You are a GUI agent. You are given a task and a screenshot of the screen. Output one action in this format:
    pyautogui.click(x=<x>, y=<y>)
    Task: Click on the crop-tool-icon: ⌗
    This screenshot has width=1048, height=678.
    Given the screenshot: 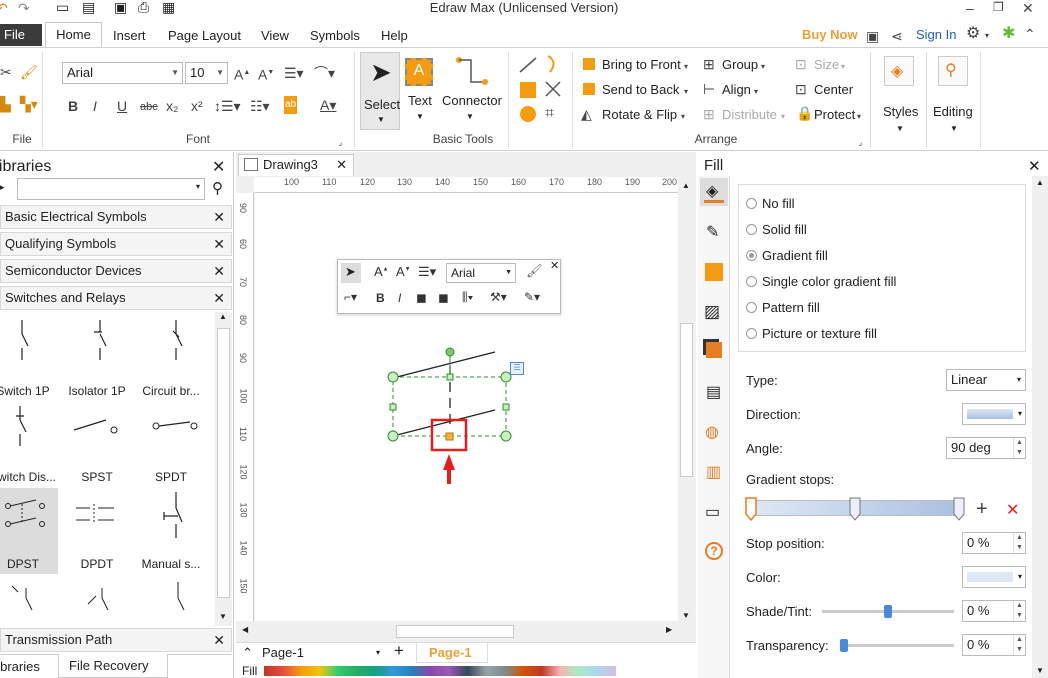 What is the action you would take?
    pyautogui.click(x=549, y=114)
    